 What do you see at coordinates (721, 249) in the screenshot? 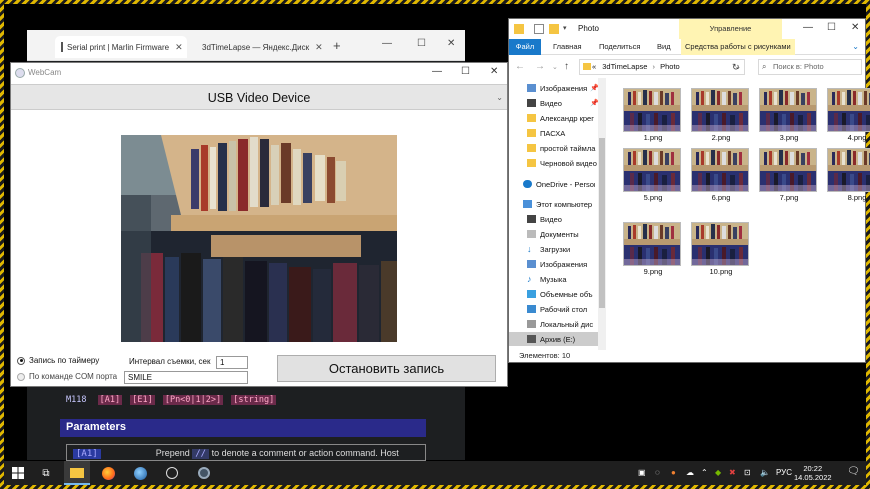
I see `file-thumbnail: 10.png` at bounding box center [721, 249].